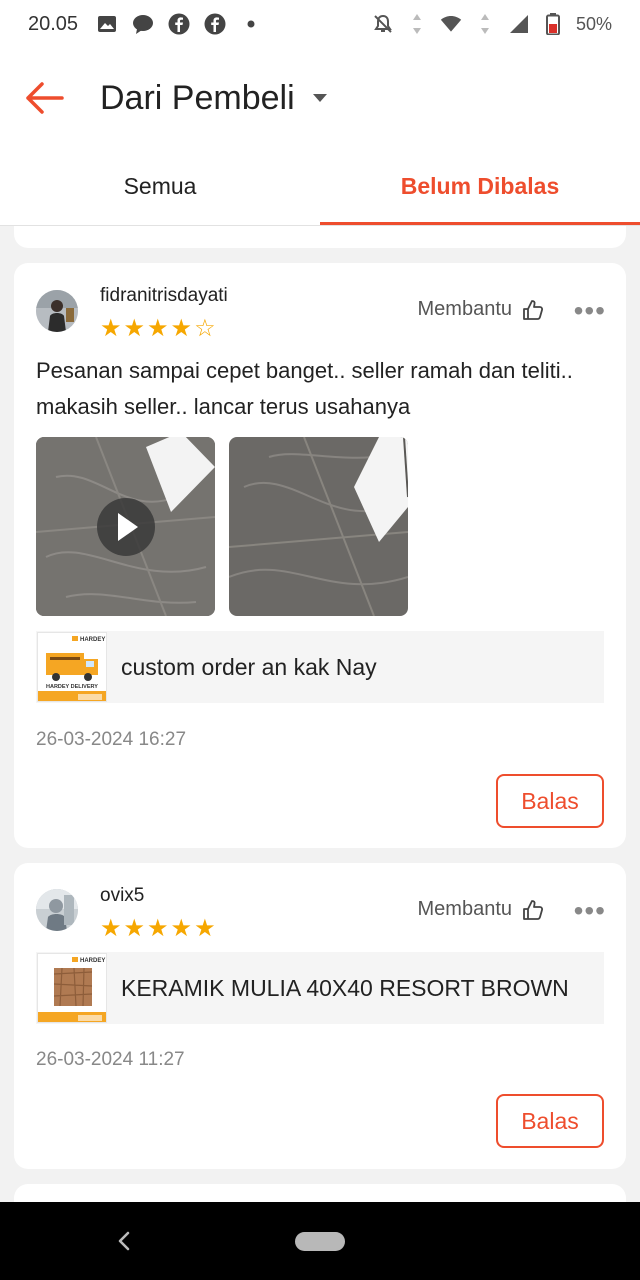  What do you see at coordinates (345, 987) in the screenshot?
I see `product-name: KERAMIK MULIA 40X40 RESORT BROWN` at bounding box center [345, 987].